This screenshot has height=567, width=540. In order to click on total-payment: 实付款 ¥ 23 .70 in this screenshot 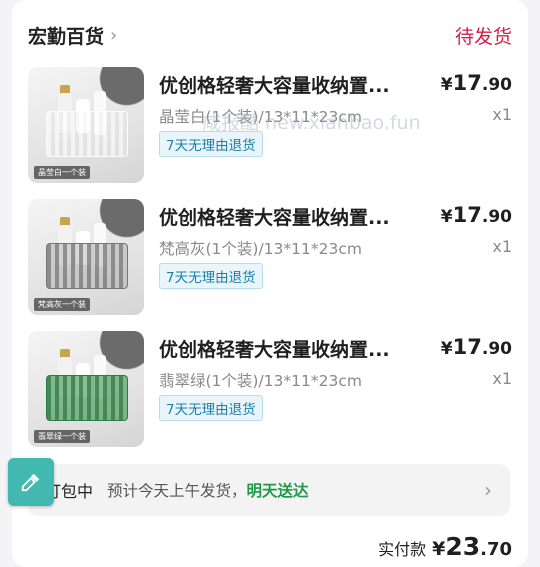, I will do `click(445, 546)`.